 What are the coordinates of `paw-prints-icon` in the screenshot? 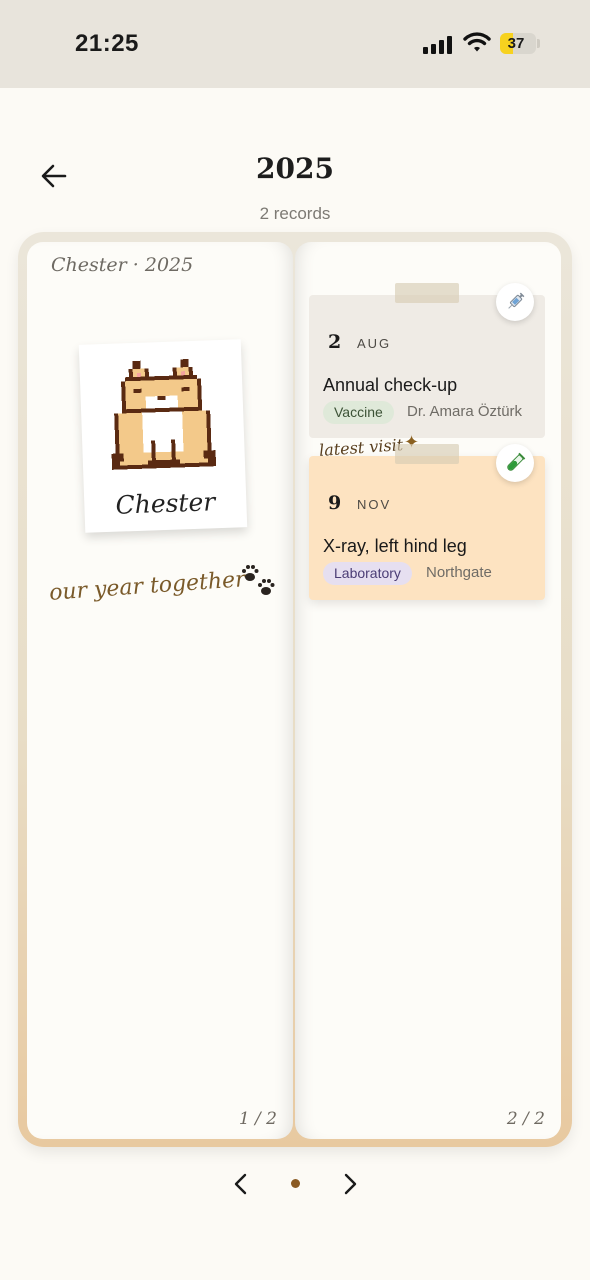 It's located at (258, 580).